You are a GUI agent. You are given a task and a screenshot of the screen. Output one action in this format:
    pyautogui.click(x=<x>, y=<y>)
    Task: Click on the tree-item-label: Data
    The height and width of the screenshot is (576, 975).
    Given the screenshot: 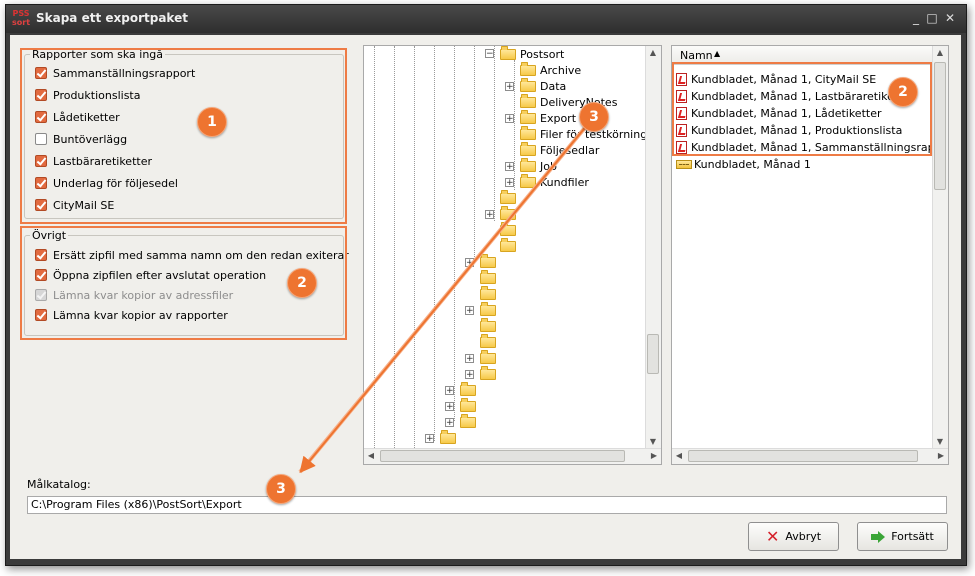 What is the action you would take?
    pyautogui.click(x=553, y=86)
    